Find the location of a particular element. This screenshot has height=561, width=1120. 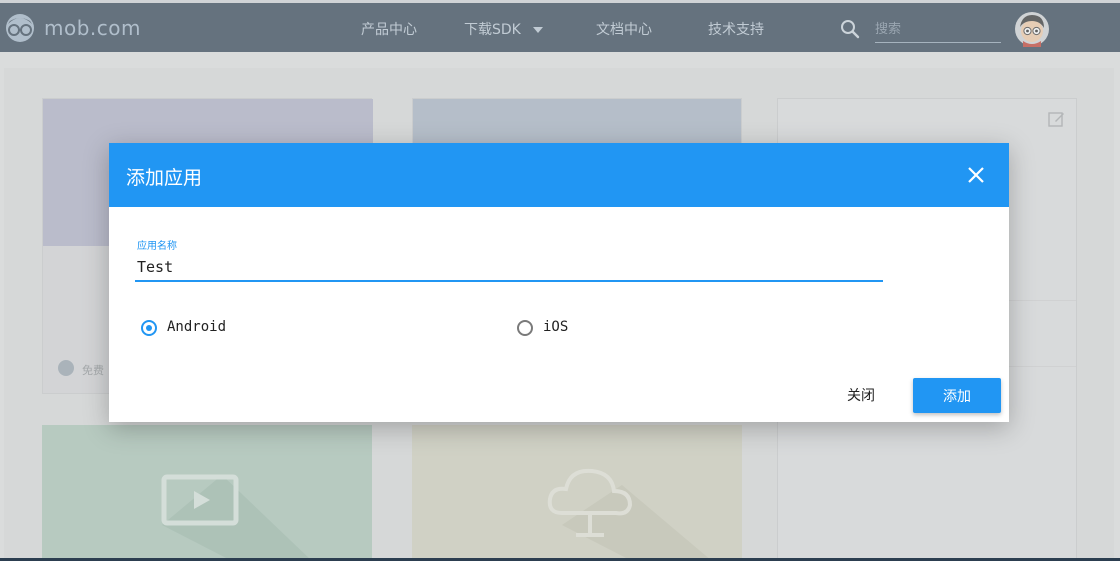

dialog-header: 添加应用 is located at coordinates (559, 175).